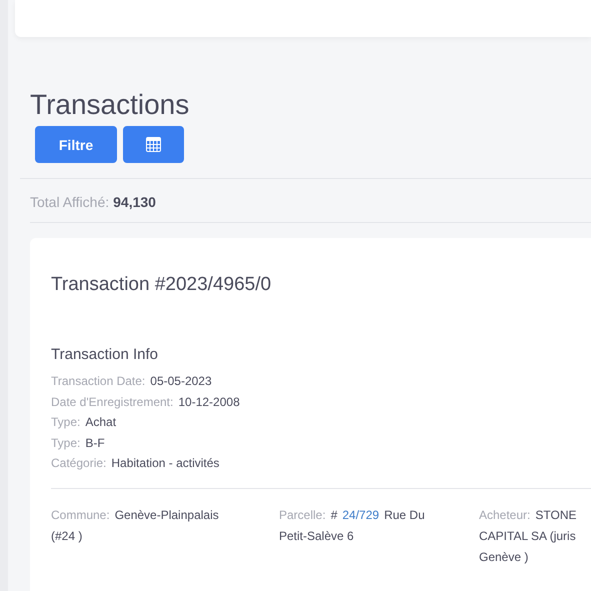  Describe the element at coordinates (165, 463) in the screenshot. I see `field-value: Habitation - activités` at that location.